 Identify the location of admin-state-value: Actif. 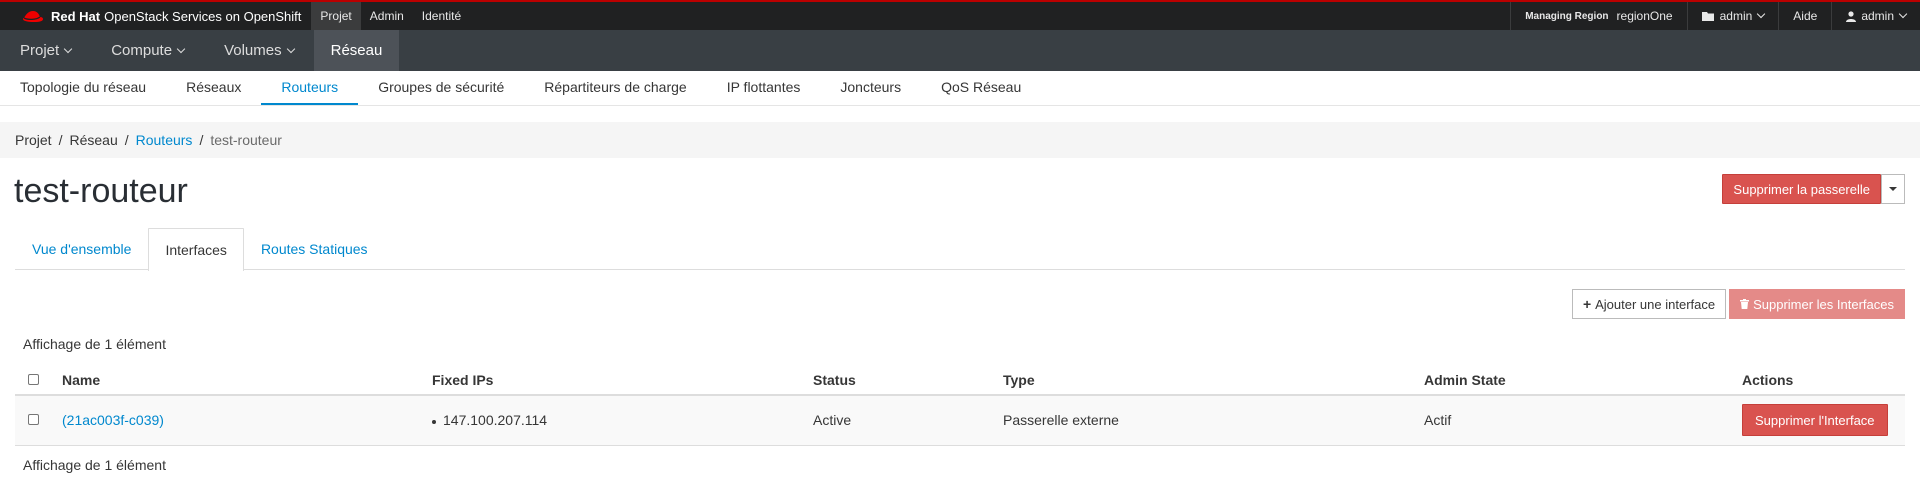
(1583, 420).